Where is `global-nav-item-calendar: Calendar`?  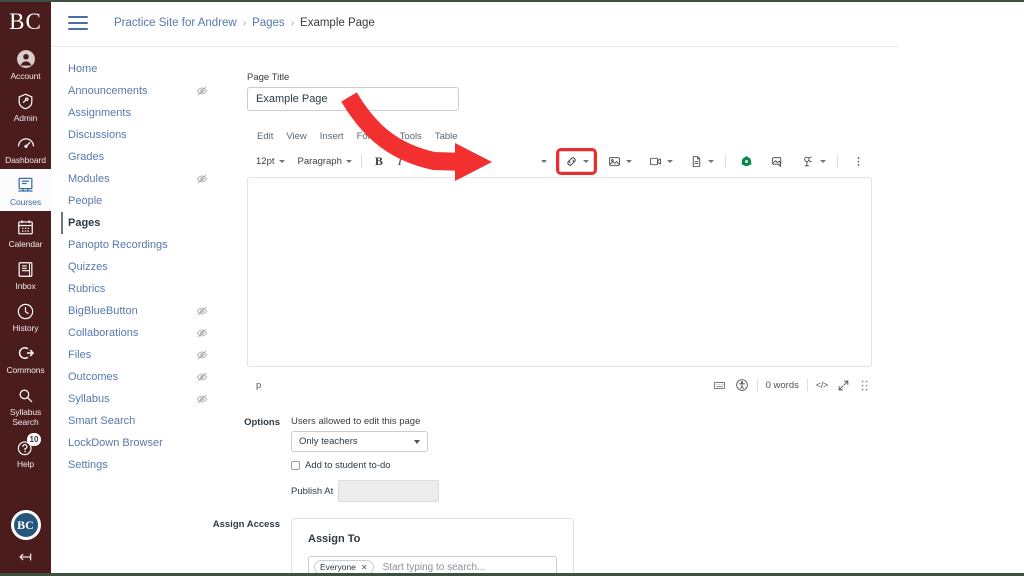 global-nav-item-calendar: Calendar is located at coordinates (25, 232).